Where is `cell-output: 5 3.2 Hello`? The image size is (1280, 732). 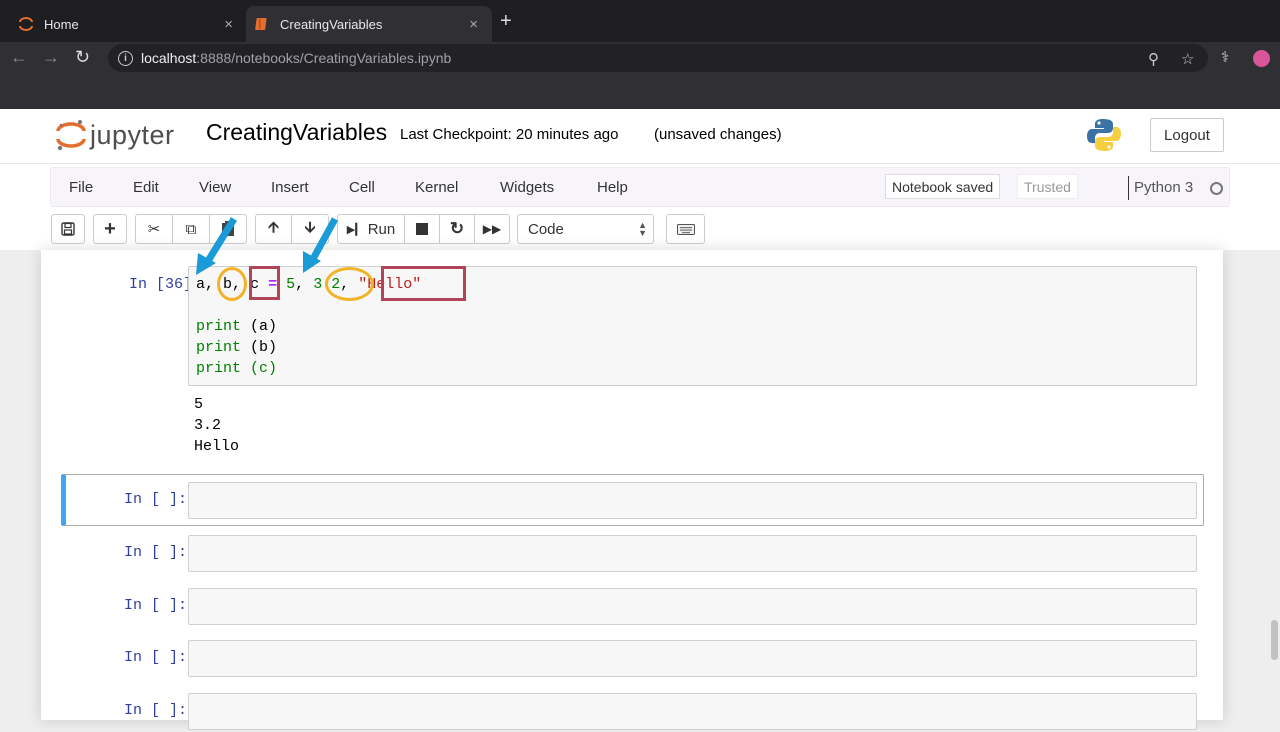
cell-output: 5 3.2 Hello is located at coordinates (216, 425).